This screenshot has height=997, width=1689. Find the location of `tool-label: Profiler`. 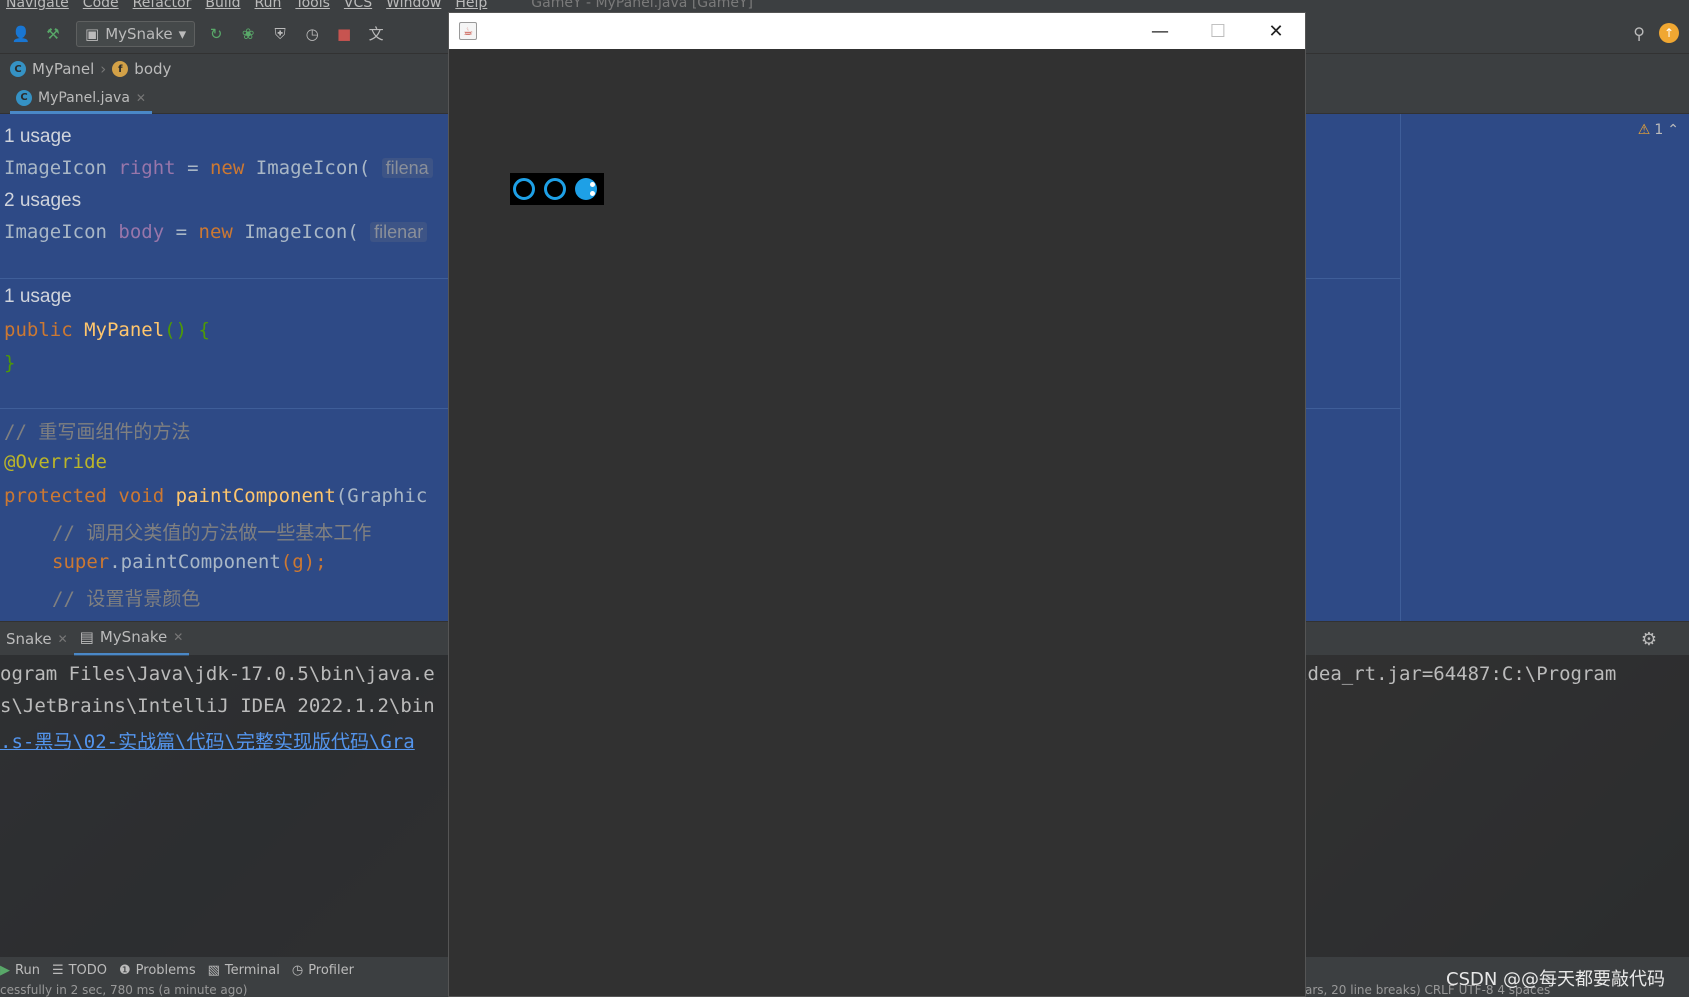

tool-label: Profiler is located at coordinates (331, 970).